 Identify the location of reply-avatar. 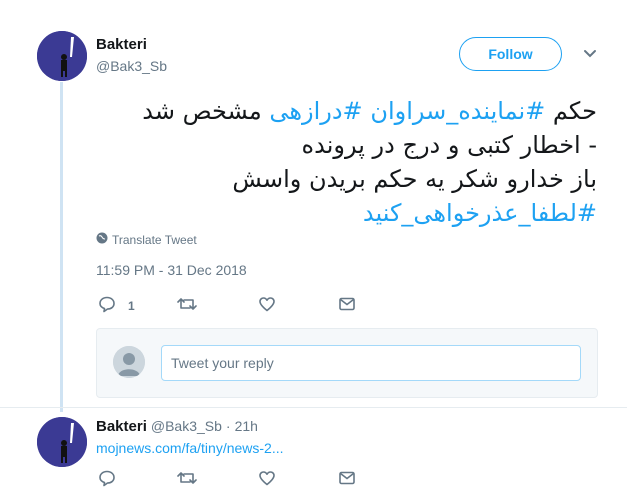
(62, 442).